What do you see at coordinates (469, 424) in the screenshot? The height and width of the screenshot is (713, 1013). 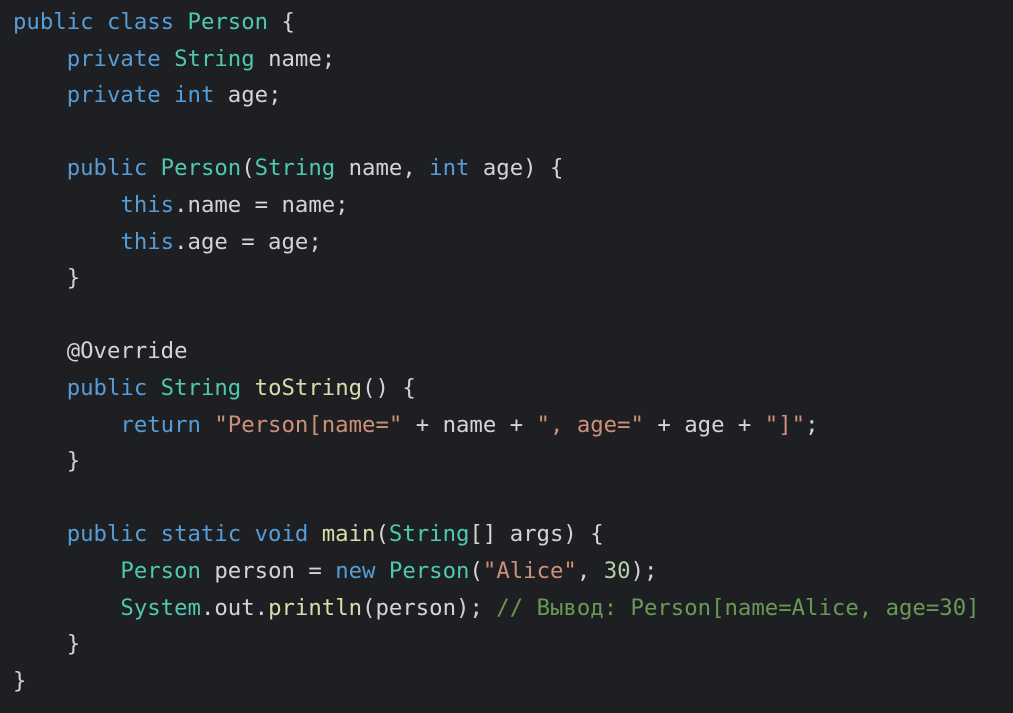 I see `code-token-plain: + name +` at bounding box center [469, 424].